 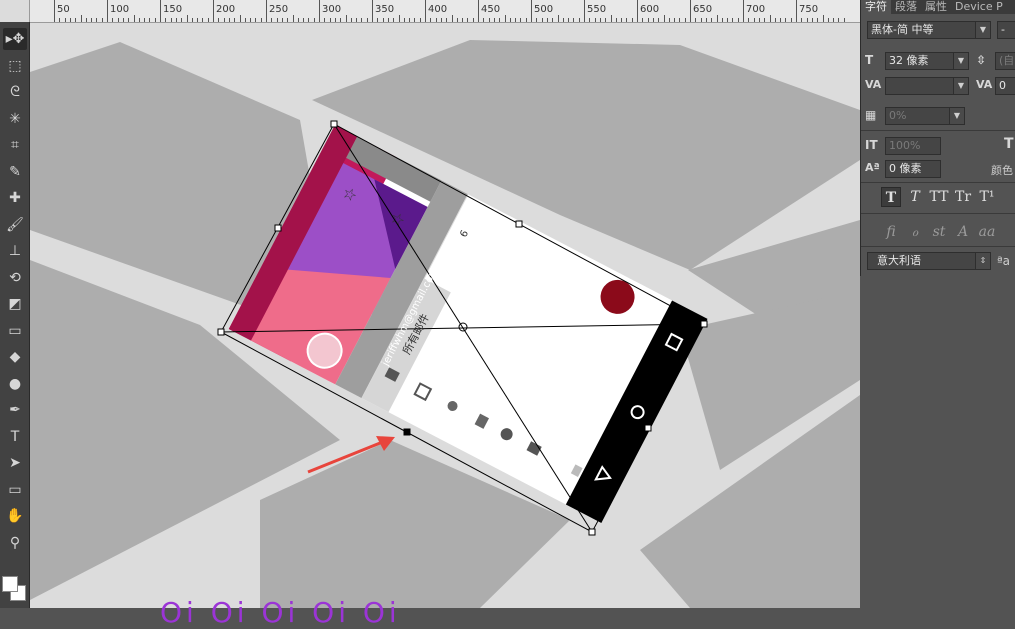 I want to click on baseline-shift-field: 0 像素, so click(x=913, y=169).